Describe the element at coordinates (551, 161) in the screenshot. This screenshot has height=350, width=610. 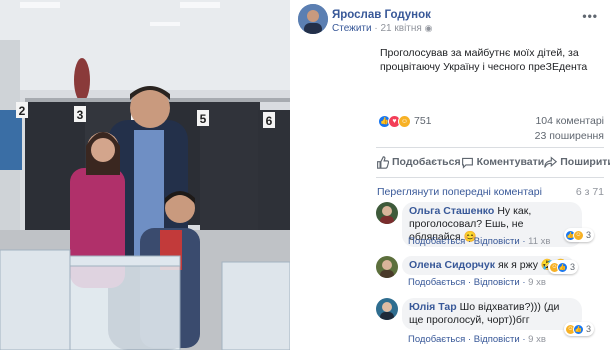
I see `share-icon` at that location.